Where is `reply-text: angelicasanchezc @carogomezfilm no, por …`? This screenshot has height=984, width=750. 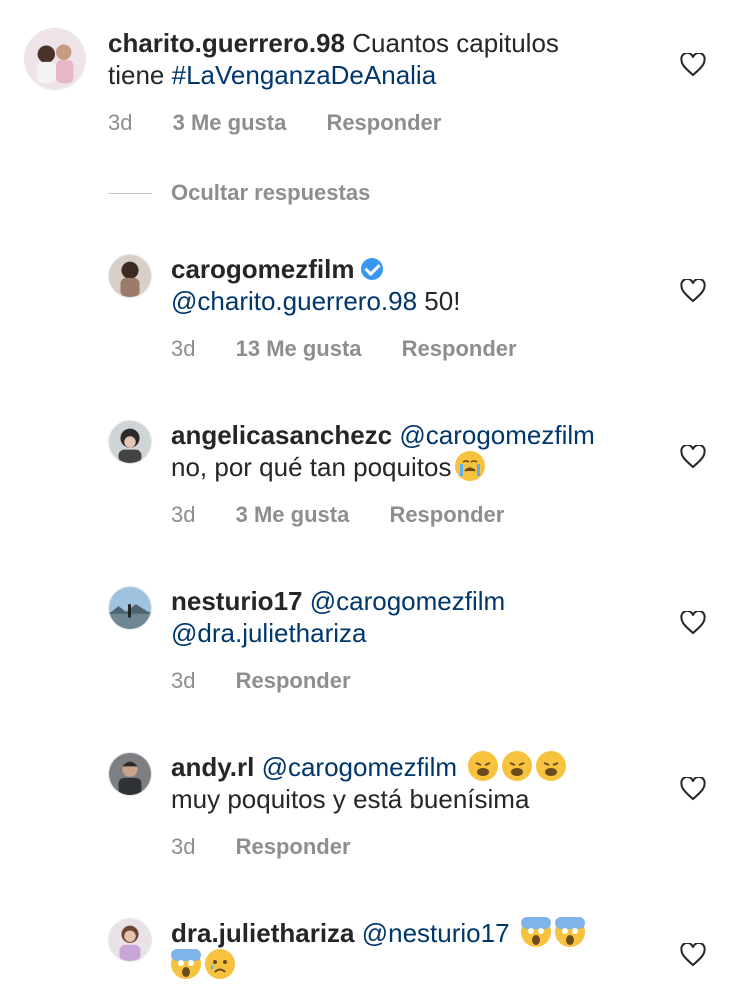 reply-text: angelicasanchezc @carogomezfilm no, por … is located at coordinates (383, 451).